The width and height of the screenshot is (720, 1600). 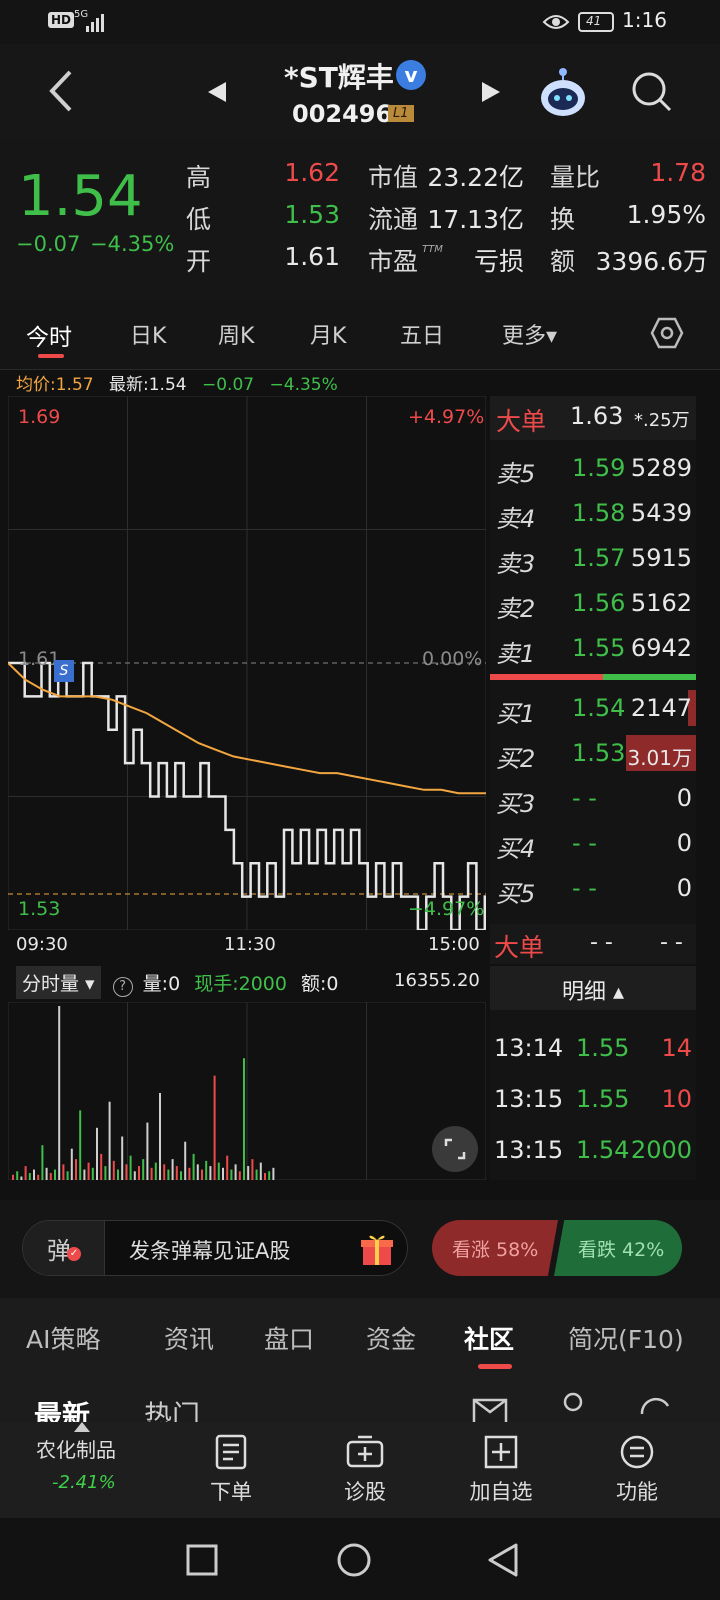 What do you see at coordinates (199, 261) in the screenshot?
I see `open-label: 开` at bounding box center [199, 261].